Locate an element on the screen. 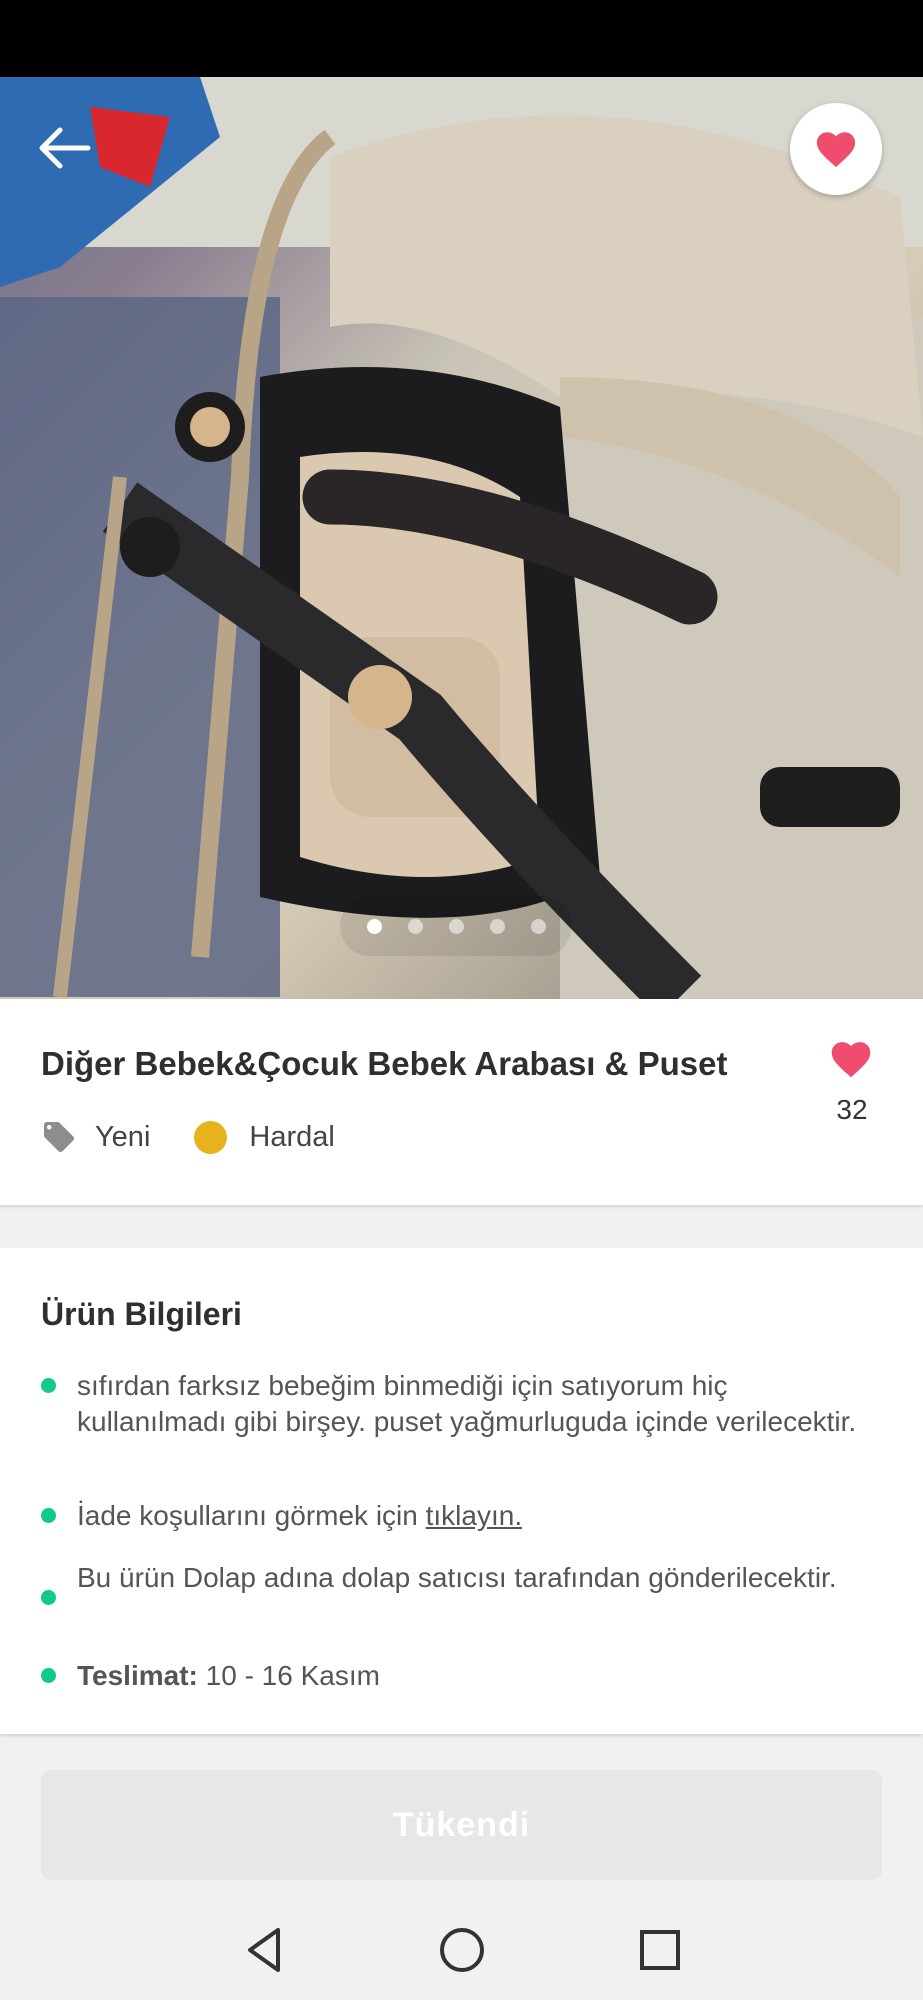  product-title: Diğer Bebek&Çocuk Bebek Arabası & Puset is located at coordinates (384, 1063).